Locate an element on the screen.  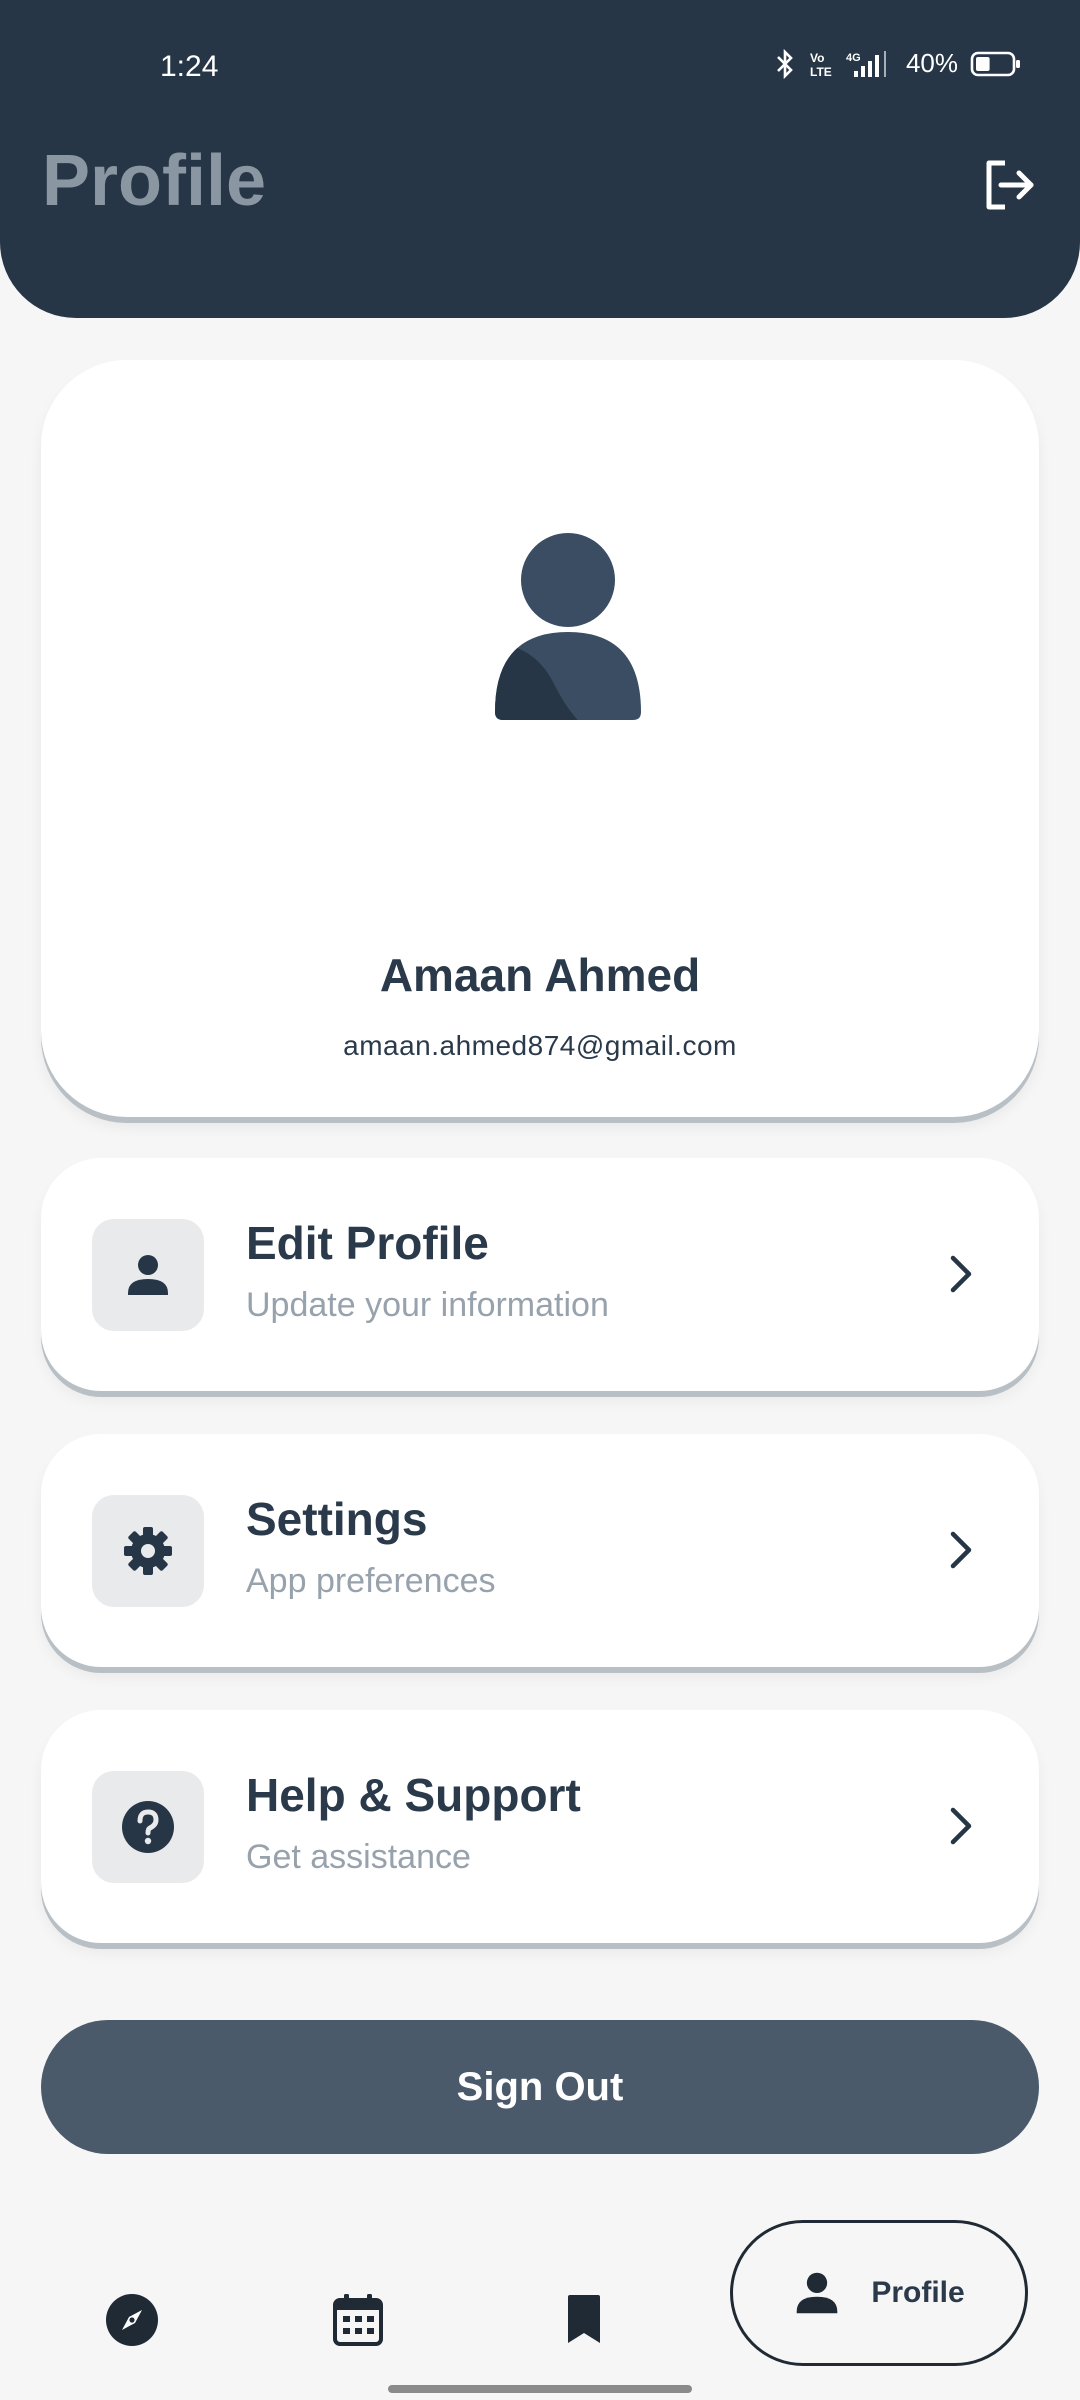
compass-icon is located at coordinates (132, 2320).